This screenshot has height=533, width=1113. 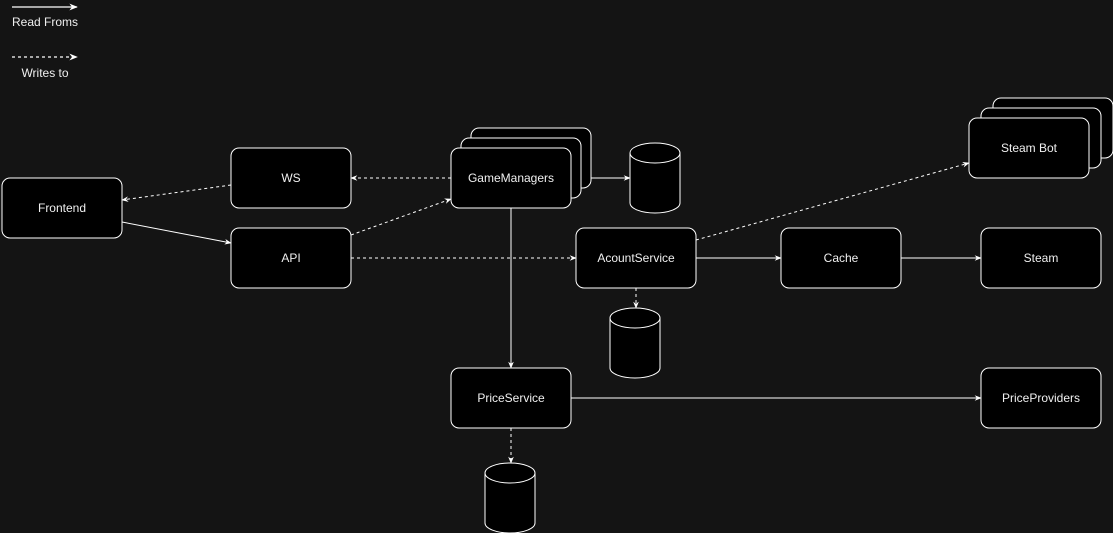 What do you see at coordinates (511, 178) in the screenshot?
I see `node-label: GameManagers` at bounding box center [511, 178].